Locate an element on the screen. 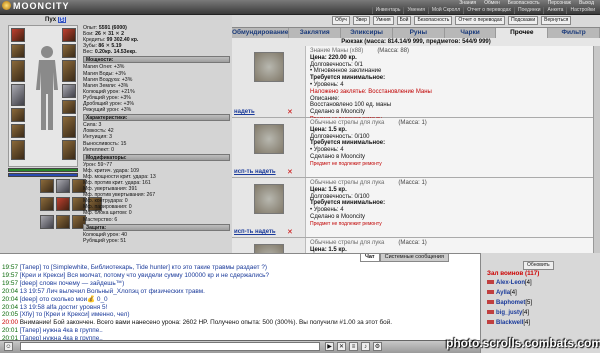  tab-6: Фильтр is located at coordinates (574, 33).